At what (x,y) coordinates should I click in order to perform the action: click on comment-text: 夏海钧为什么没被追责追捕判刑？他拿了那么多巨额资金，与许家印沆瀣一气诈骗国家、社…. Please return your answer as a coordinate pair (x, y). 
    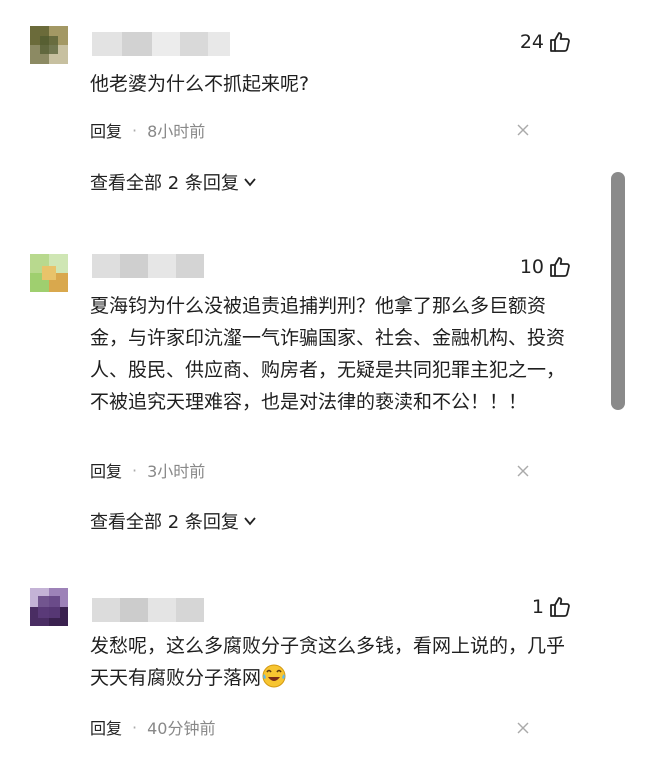
    Looking at the image, I should click on (328, 354).